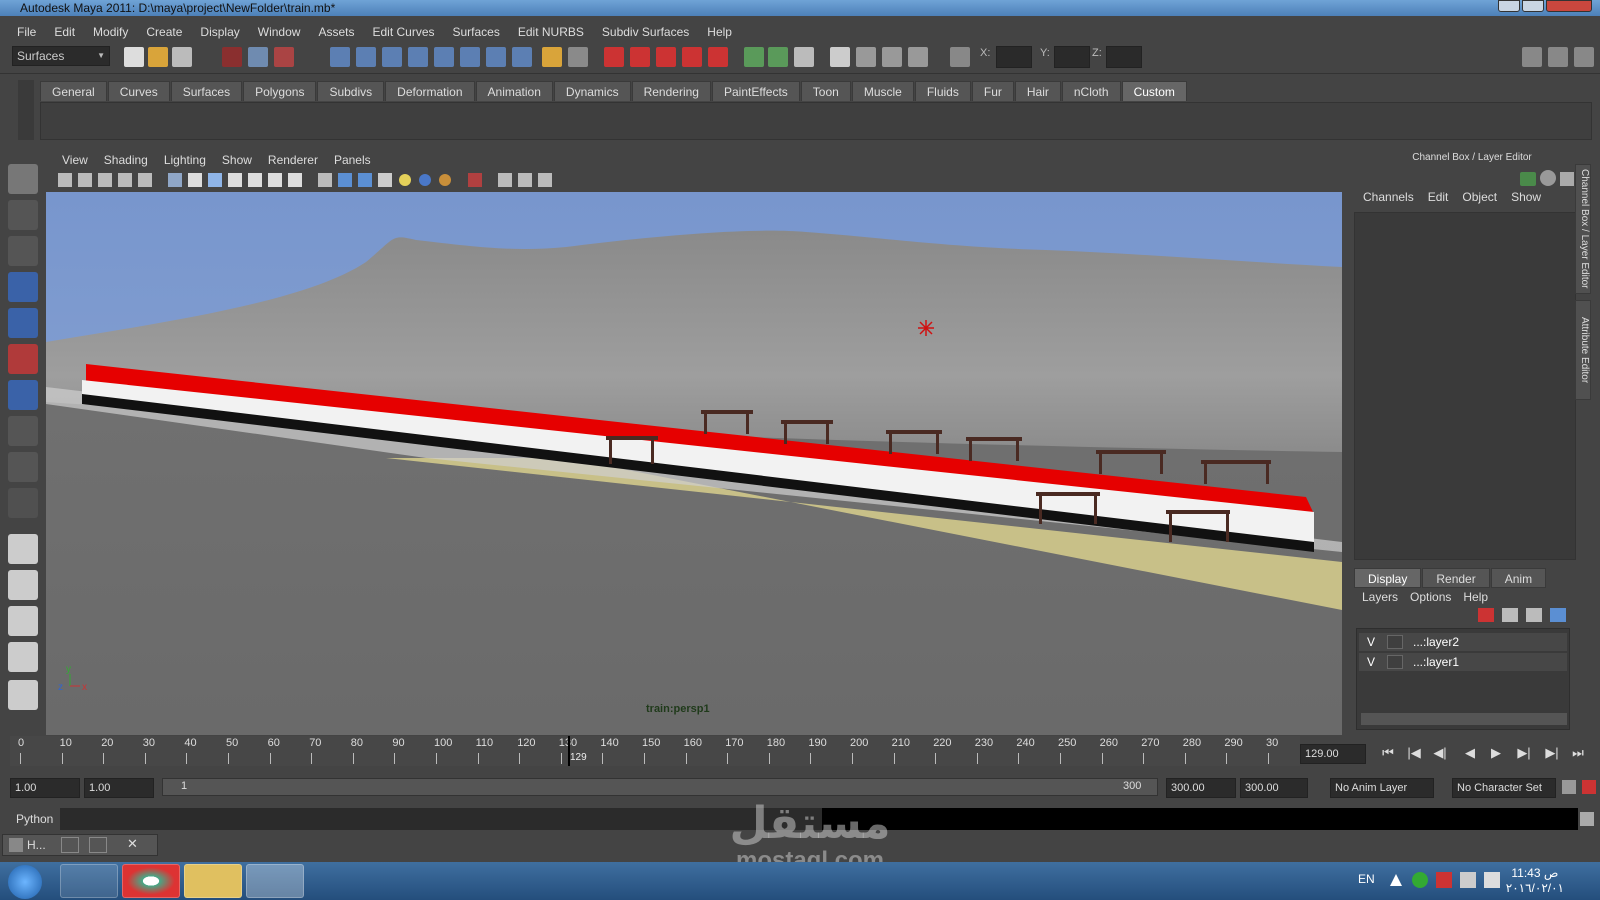 The height and width of the screenshot is (900, 1600). Describe the element at coordinates (514, 91) in the screenshot. I see `shelf-tab-animation: Animation` at that location.